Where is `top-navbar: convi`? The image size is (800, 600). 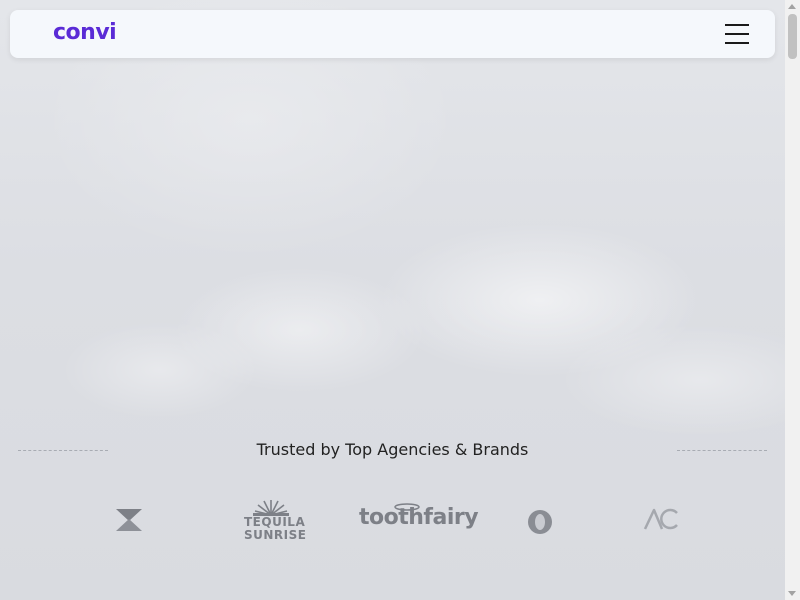 top-navbar: convi is located at coordinates (392, 34).